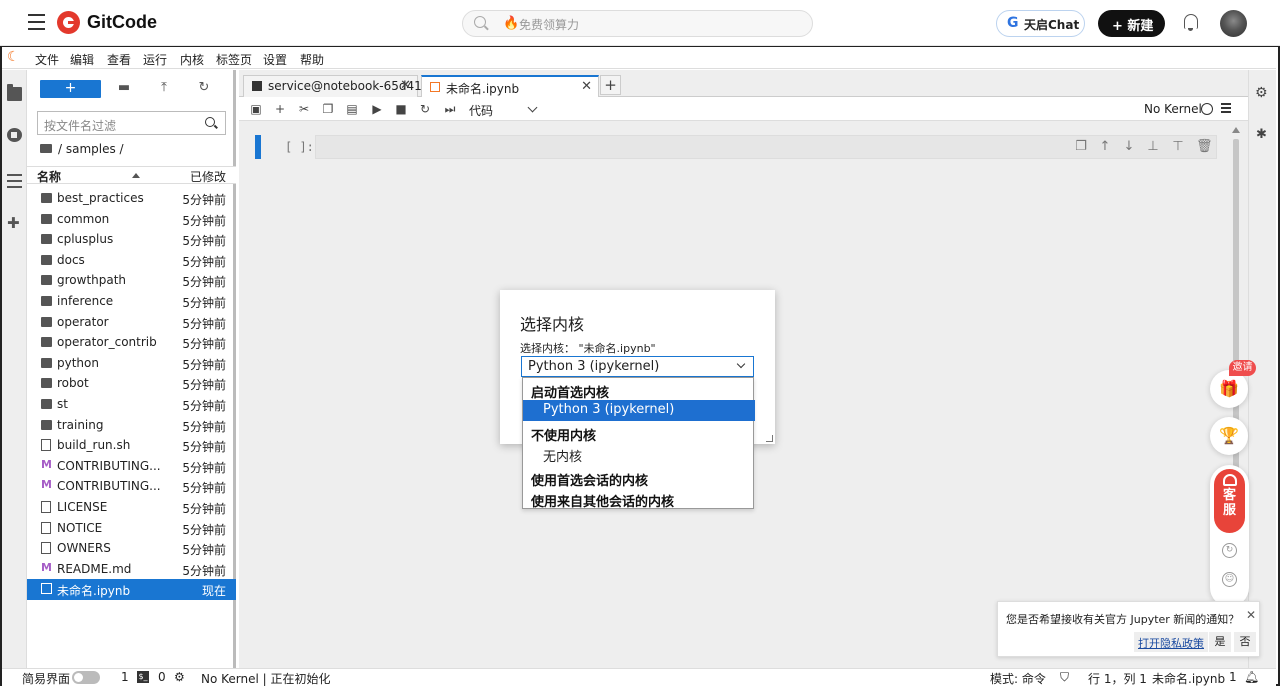 This screenshot has height=686, width=1280. Describe the element at coordinates (164, 87) in the screenshot. I see `upload-icon: ⤒` at that location.